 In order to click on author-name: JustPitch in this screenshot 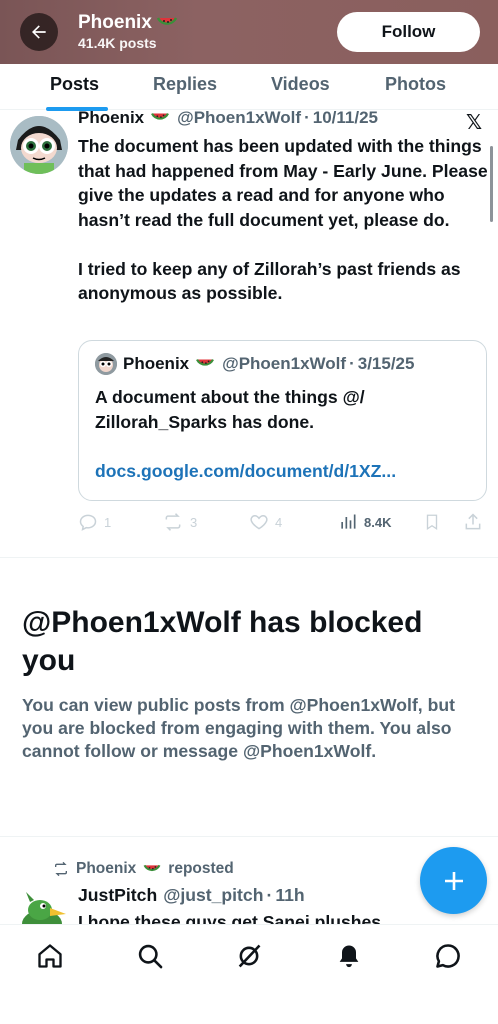, I will do `click(117, 895)`.